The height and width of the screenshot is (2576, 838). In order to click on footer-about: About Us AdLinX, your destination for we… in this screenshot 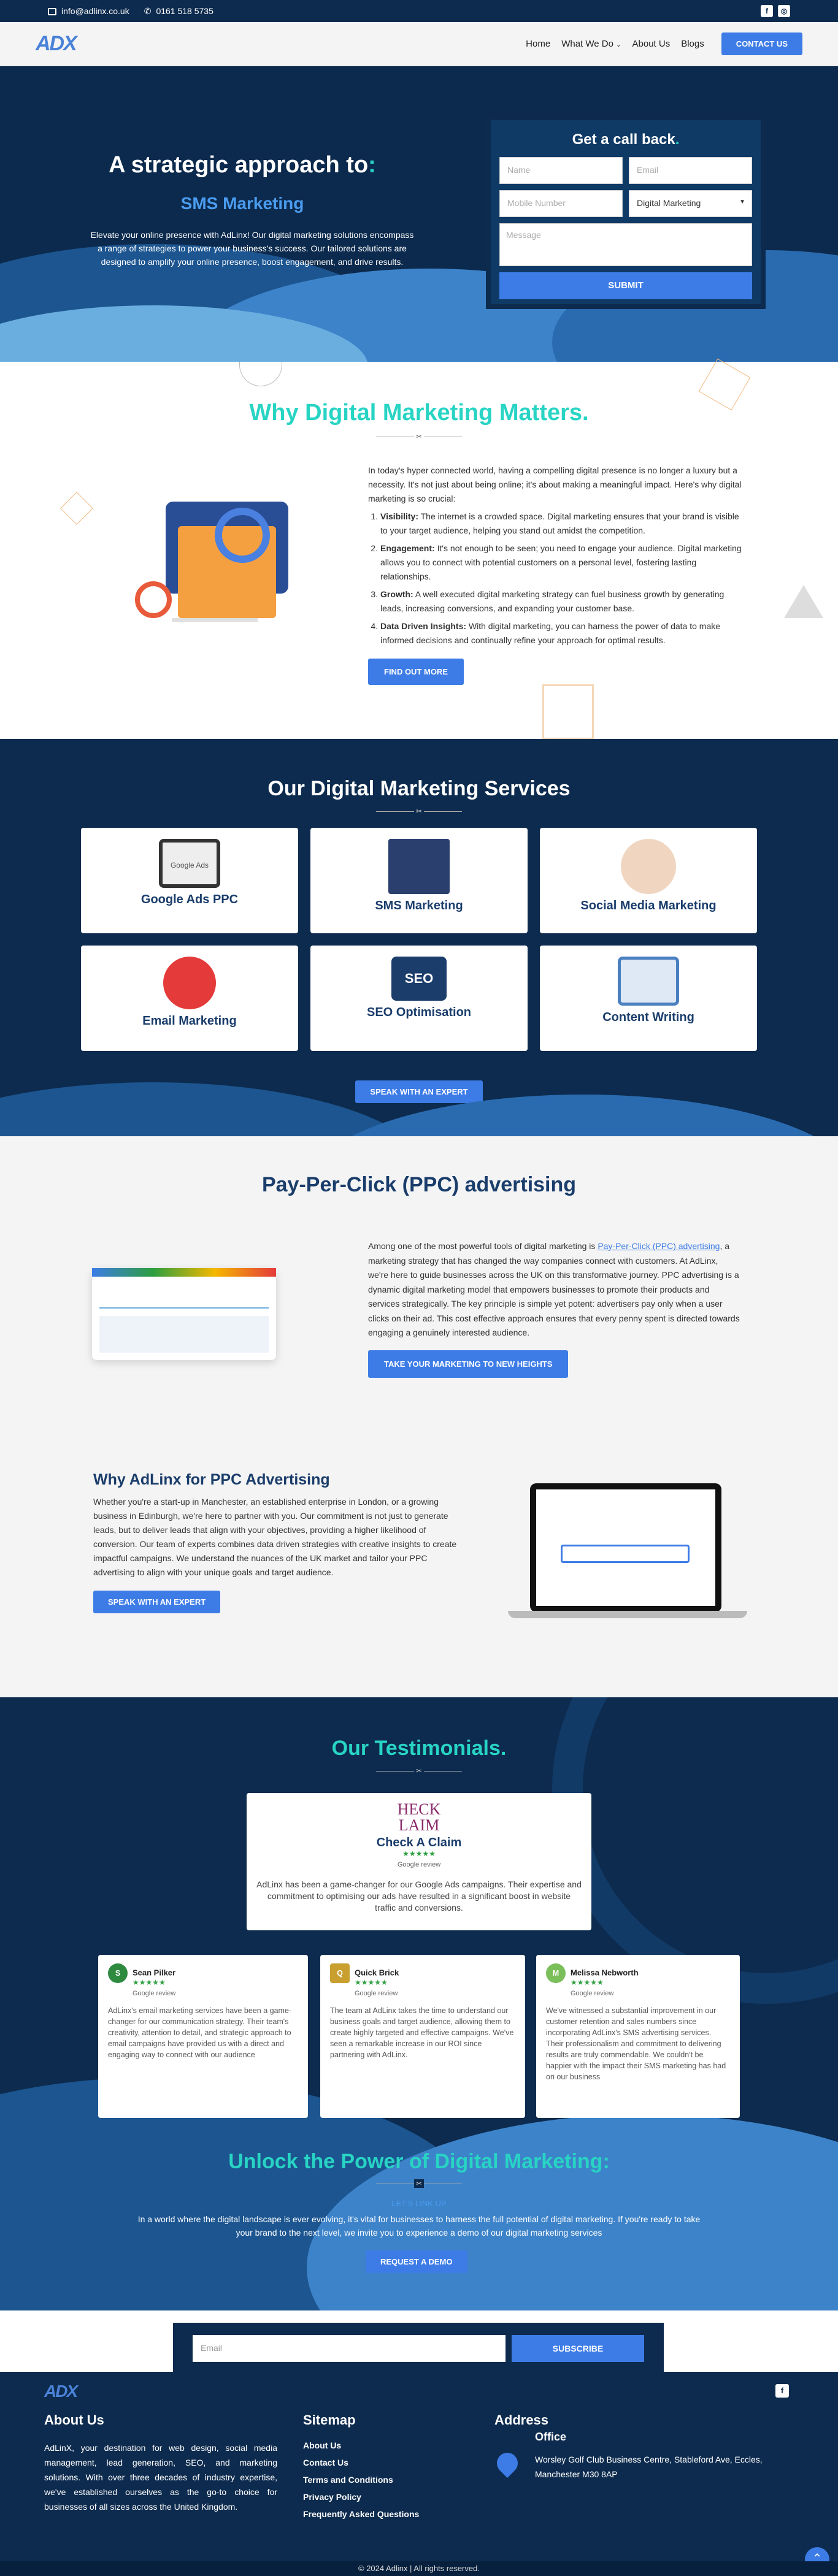, I will do `click(160, 2462)`.